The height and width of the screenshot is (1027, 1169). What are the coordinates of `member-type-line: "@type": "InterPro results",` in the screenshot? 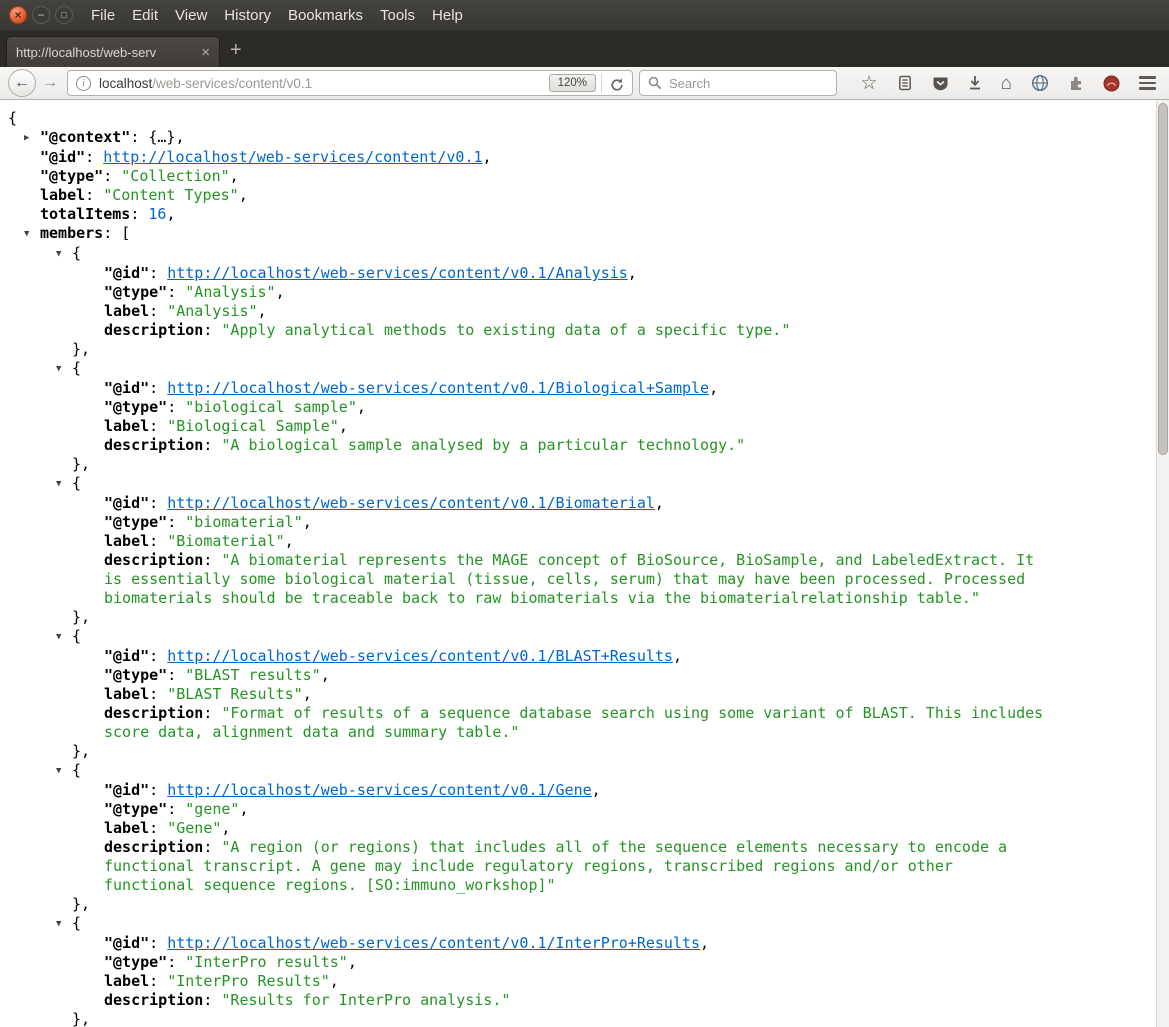 It's located at (230, 962).